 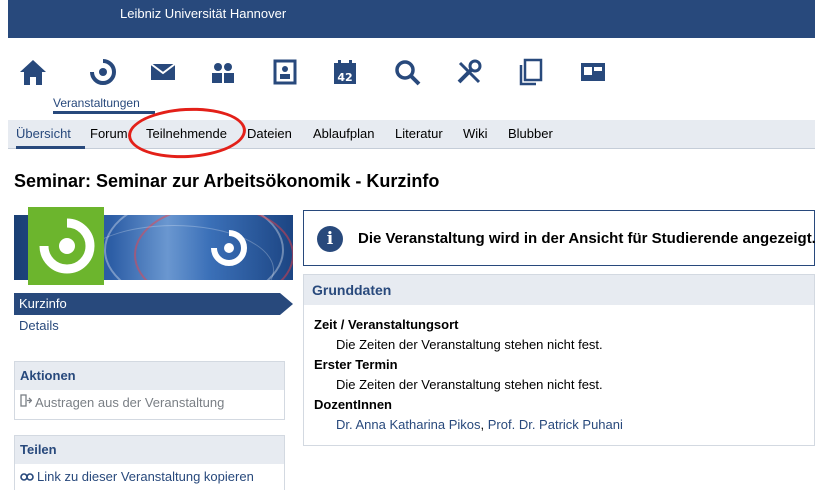 I want to click on sidebar-navigation: Kurzinfo Details, so click(x=153, y=315).